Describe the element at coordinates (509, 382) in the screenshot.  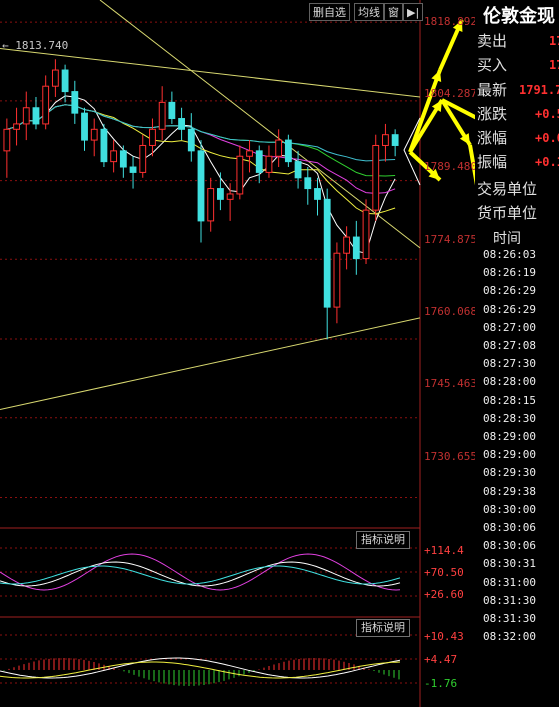
I see `tick-time: 08:28:00` at that location.